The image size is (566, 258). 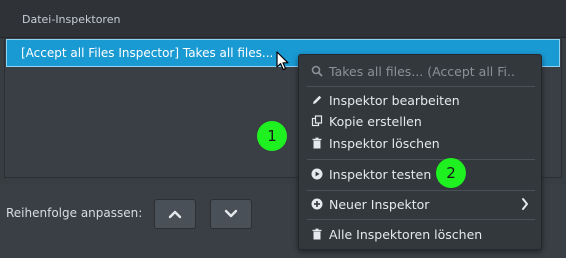 I want to click on chevron-down-icon, so click(x=231, y=213).